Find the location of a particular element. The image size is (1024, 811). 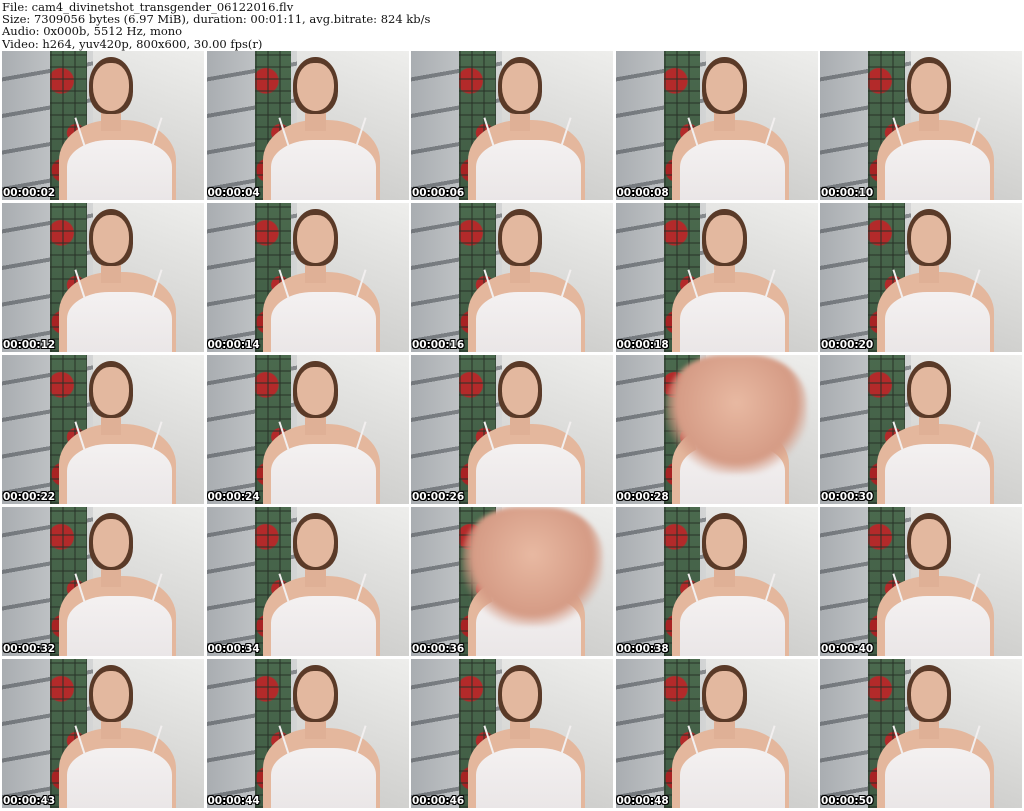

thumbnail-timestamp: 00:00:10 is located at coordinates (847, 193).